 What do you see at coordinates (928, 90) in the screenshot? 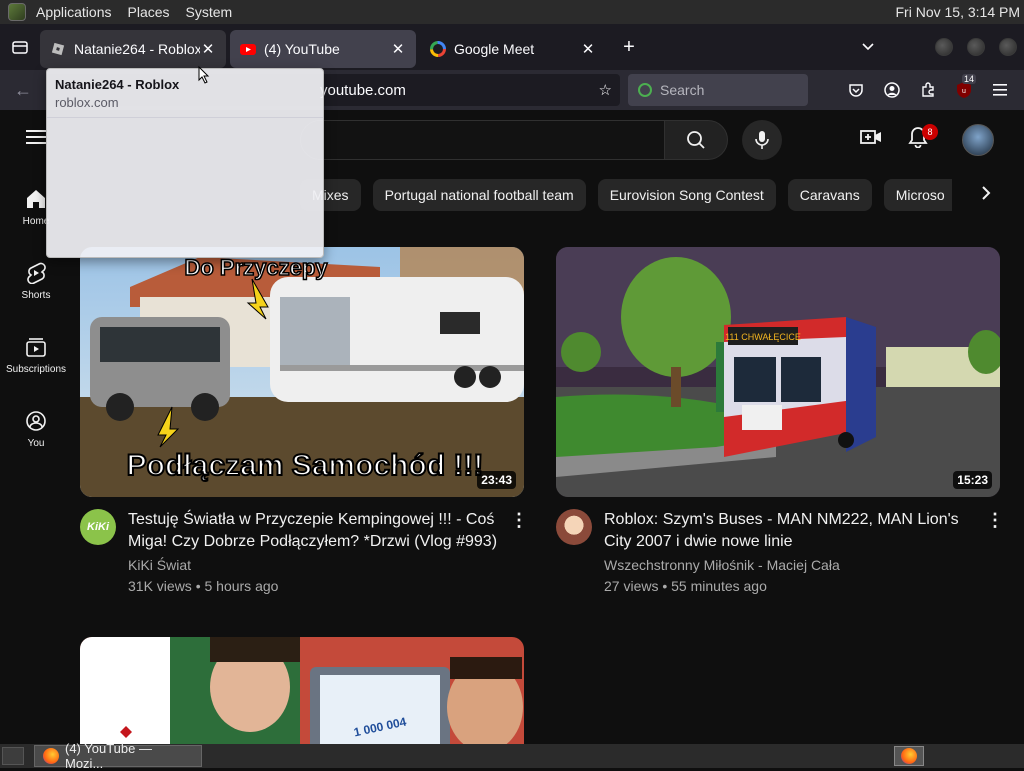
I see `extensions-icon` at bounding box center [928, 90].